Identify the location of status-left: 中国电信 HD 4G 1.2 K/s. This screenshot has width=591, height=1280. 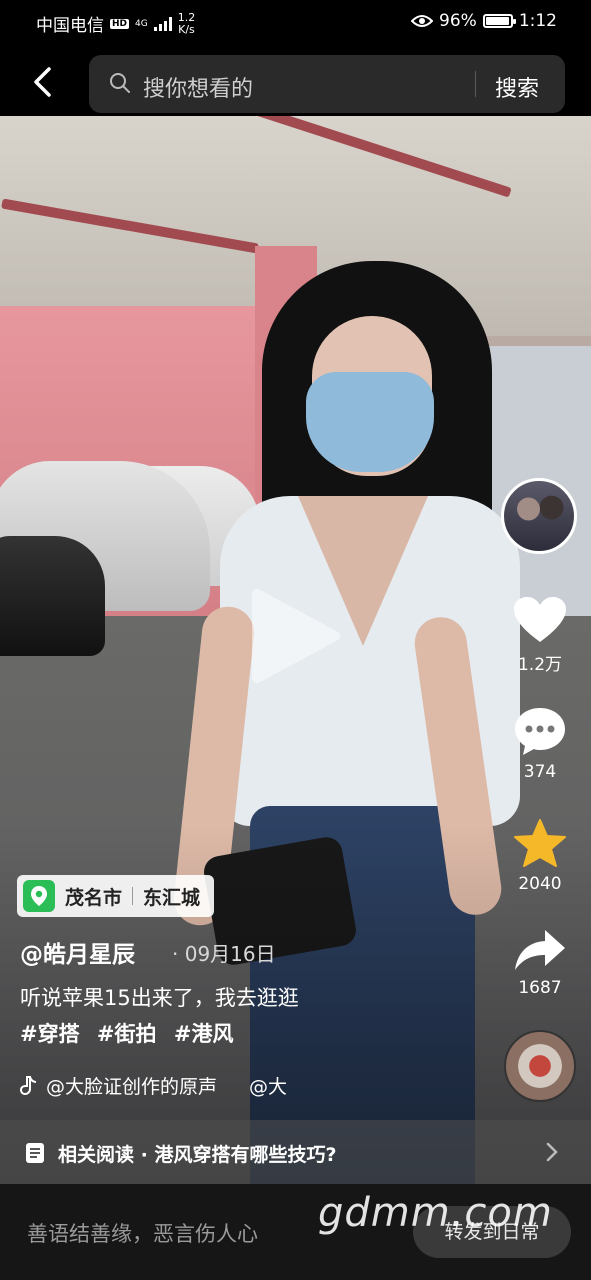
(115, 23).